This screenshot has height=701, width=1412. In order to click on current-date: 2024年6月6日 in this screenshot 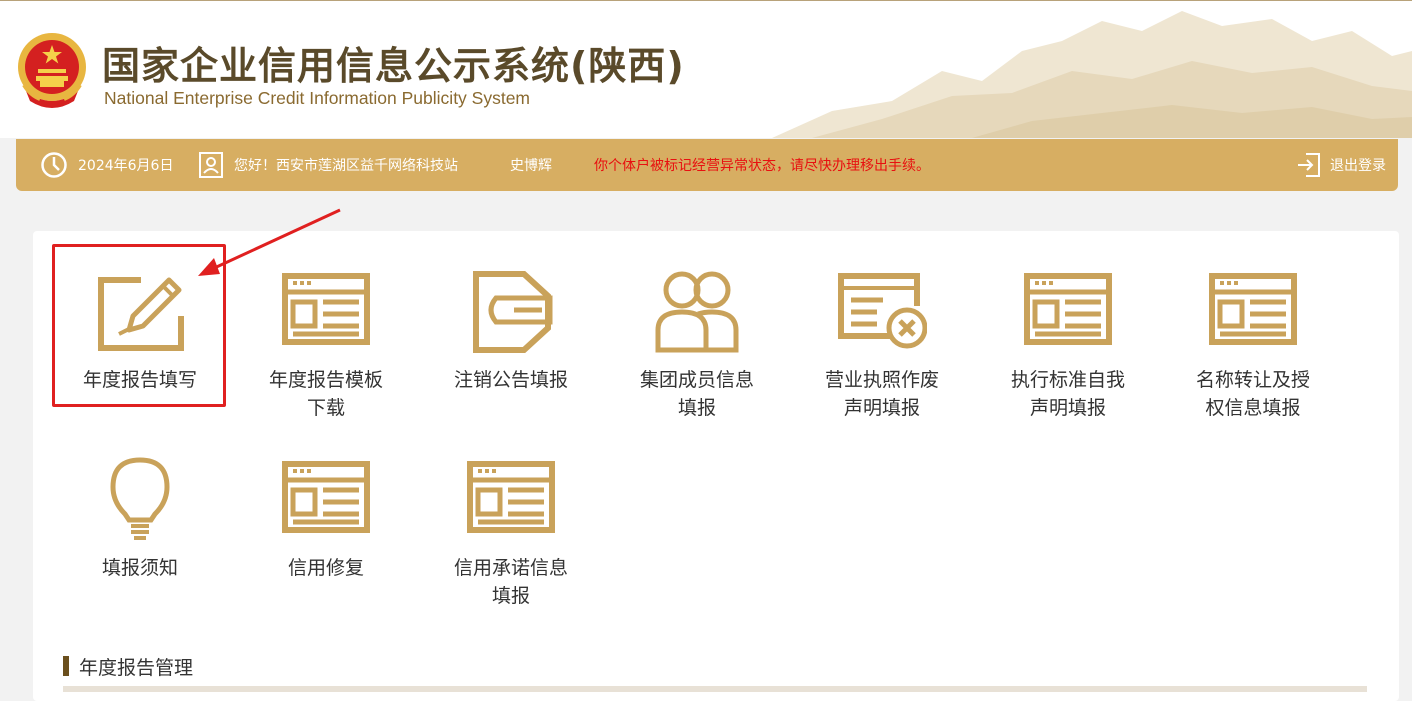, I will do `click(126, 166)`.